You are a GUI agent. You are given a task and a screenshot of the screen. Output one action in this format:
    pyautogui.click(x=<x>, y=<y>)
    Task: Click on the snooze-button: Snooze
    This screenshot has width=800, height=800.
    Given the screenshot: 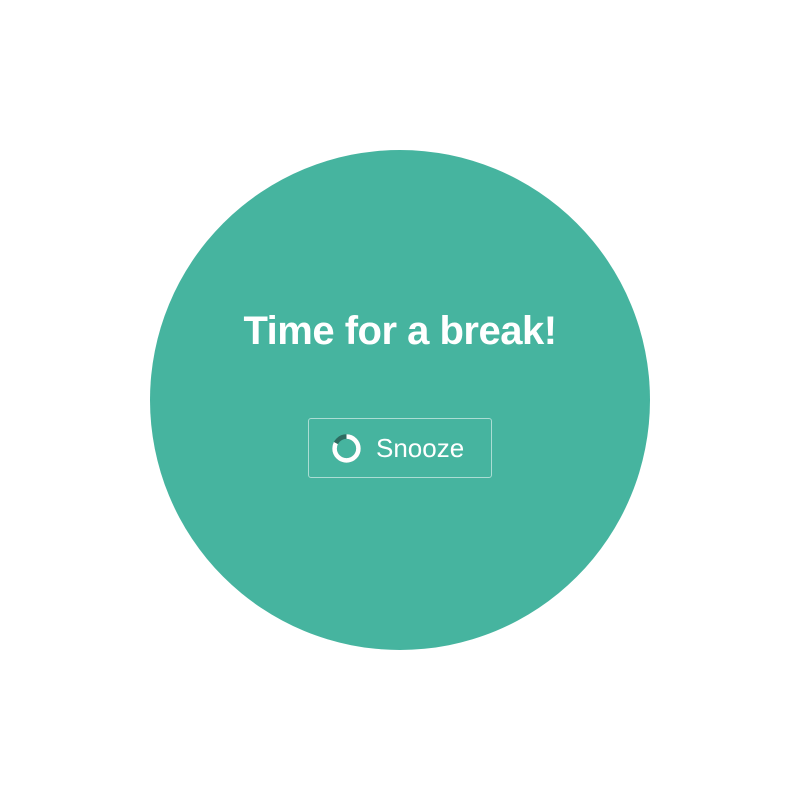 What is the action you would take?
    pyautogui.click(x=400, y=448)
    